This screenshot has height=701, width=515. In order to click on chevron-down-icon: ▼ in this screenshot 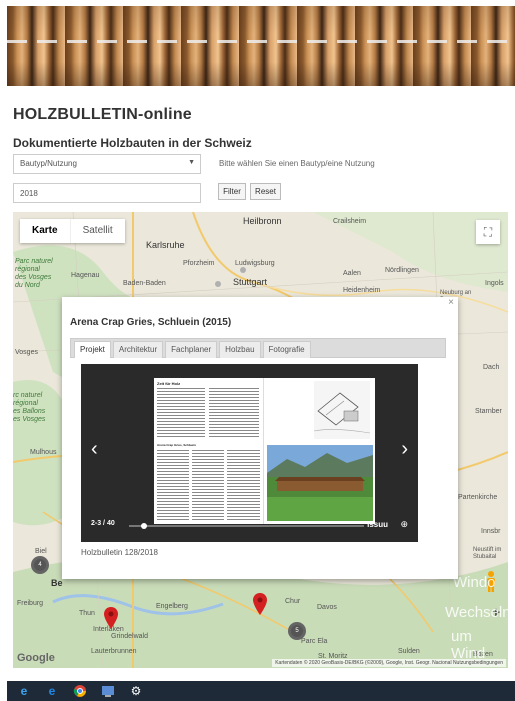, I will do `click(191, 162)`.